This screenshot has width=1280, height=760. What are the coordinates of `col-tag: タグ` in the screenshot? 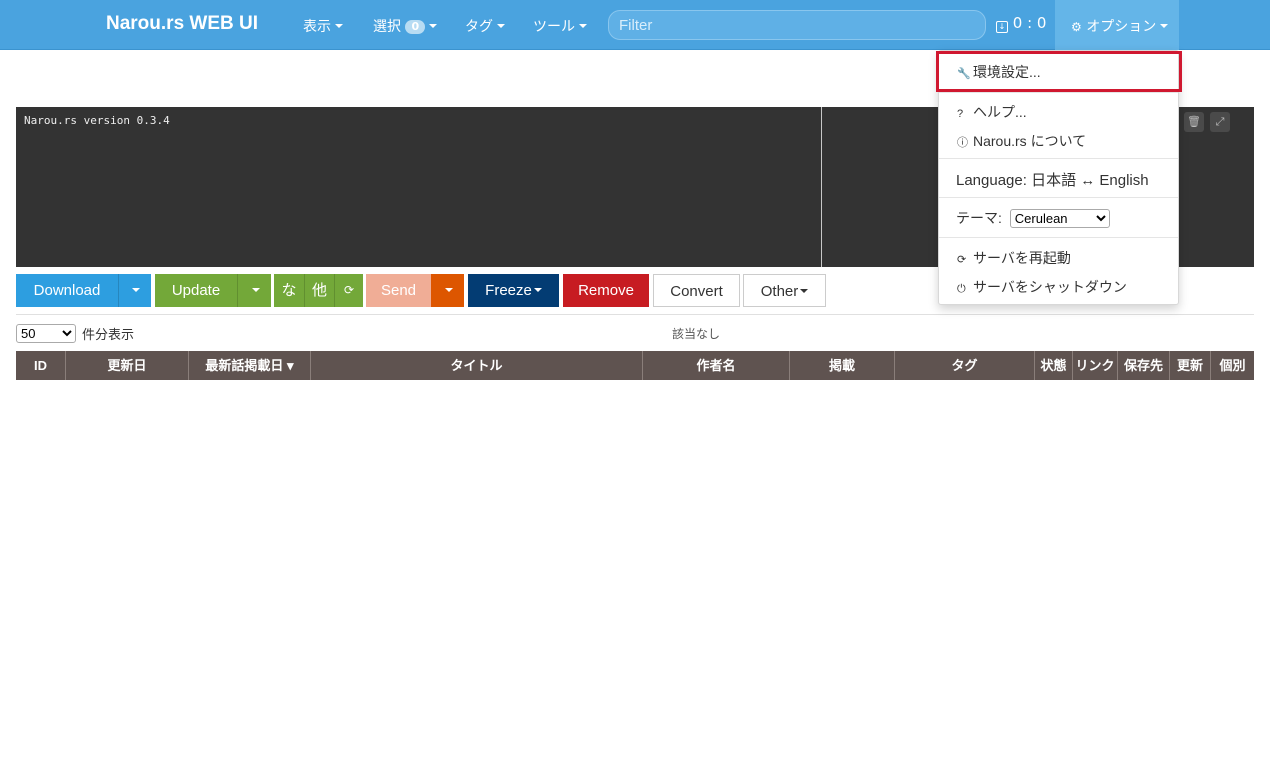 It's located at (965, 365).